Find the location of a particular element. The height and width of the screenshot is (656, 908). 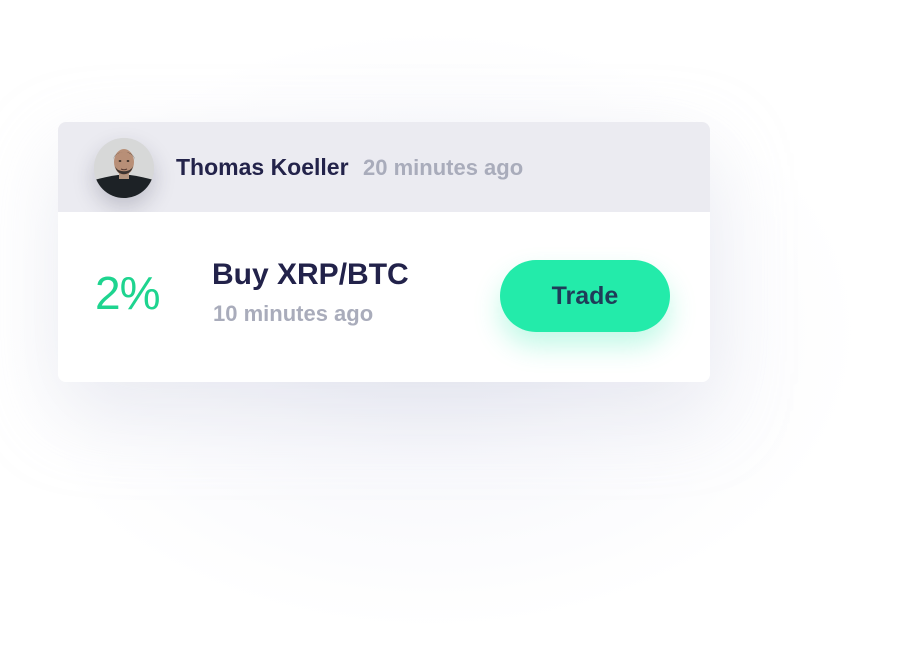

trade-button: Trade is located at coordinates (585, 296).